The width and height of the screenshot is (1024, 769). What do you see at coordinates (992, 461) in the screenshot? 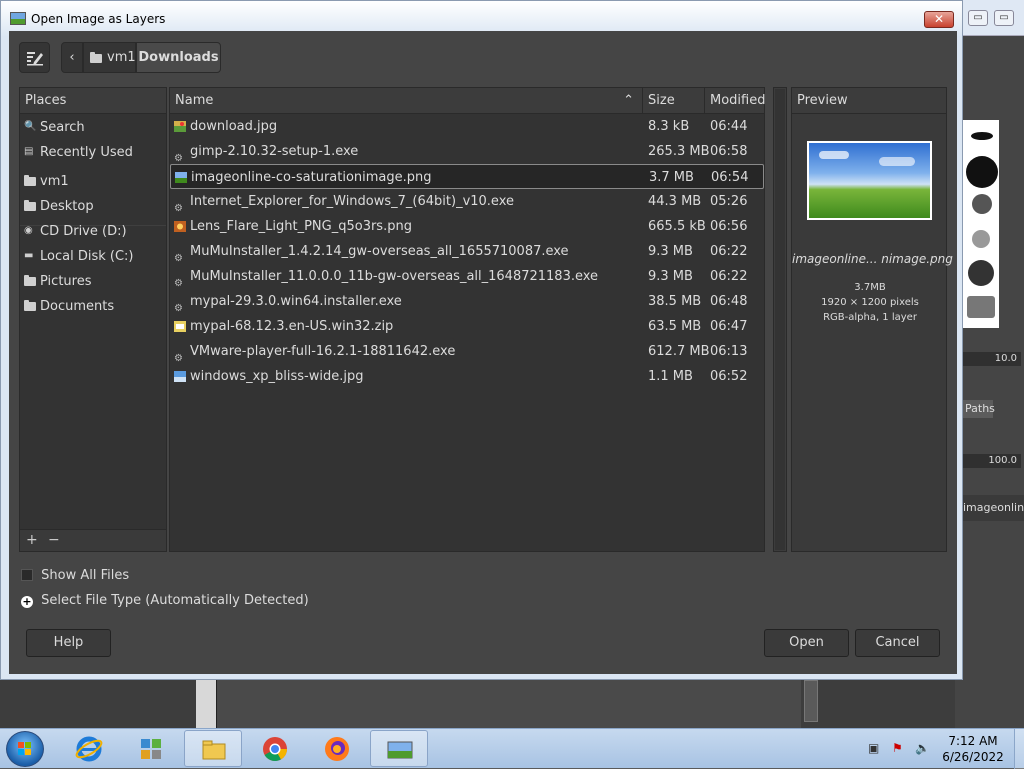
I see `opacity-field: 100.0` at bounding box center [992, 461].